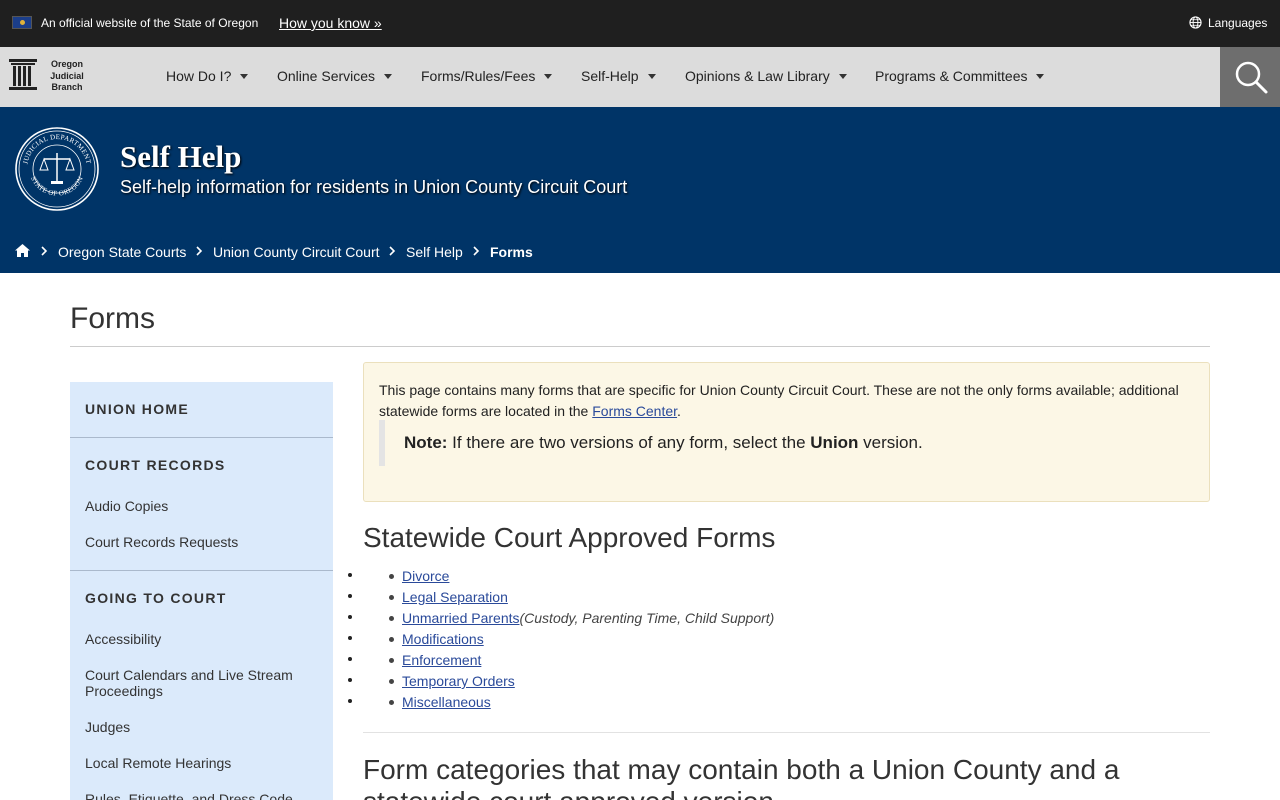 The image size is (1280, 800). What do you see at coordinates (786, 732) in the screenshot?
I see `content-divider` at bounding box center [786, 732].